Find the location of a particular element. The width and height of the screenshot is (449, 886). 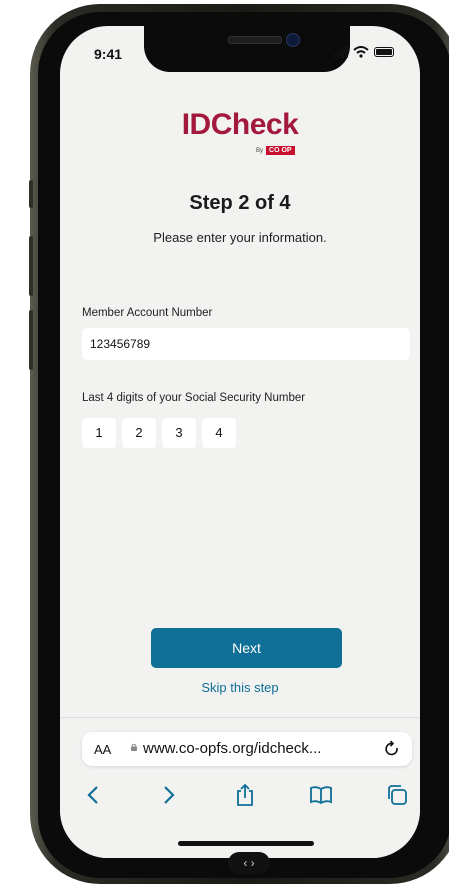

coop-badge: CO OP is located at coordinates (280, 150).